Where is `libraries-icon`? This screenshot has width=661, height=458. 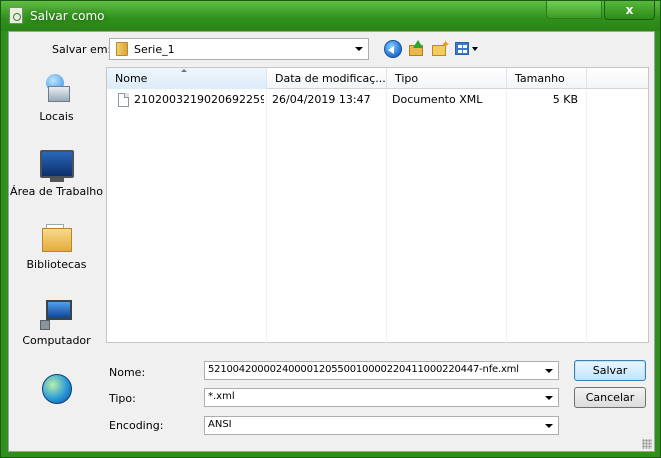 libraries-icon is located at coordinates (57, 239).